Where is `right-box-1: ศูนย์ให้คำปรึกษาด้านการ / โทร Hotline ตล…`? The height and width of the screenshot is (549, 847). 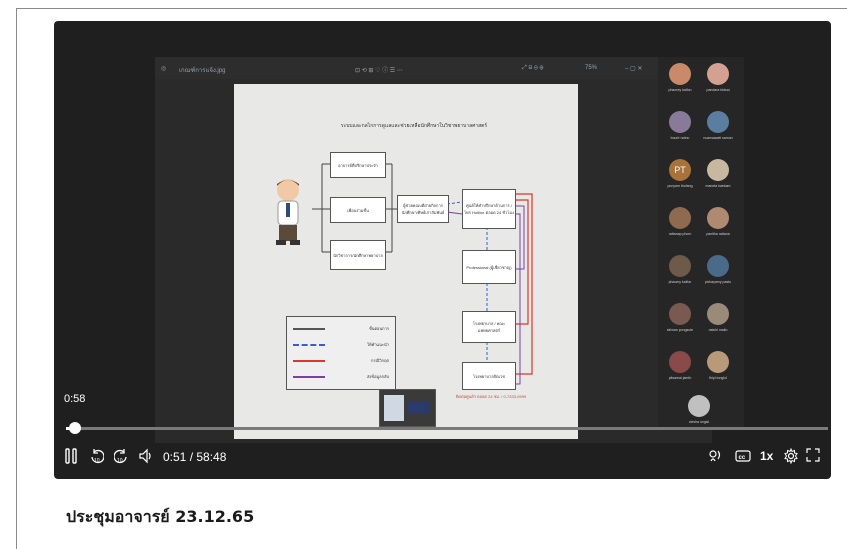
right-box-1: ศูนย์ให้คำปรึกษาด้านการ / โทร Hotline ตล… is located at coordinates (489, 209).